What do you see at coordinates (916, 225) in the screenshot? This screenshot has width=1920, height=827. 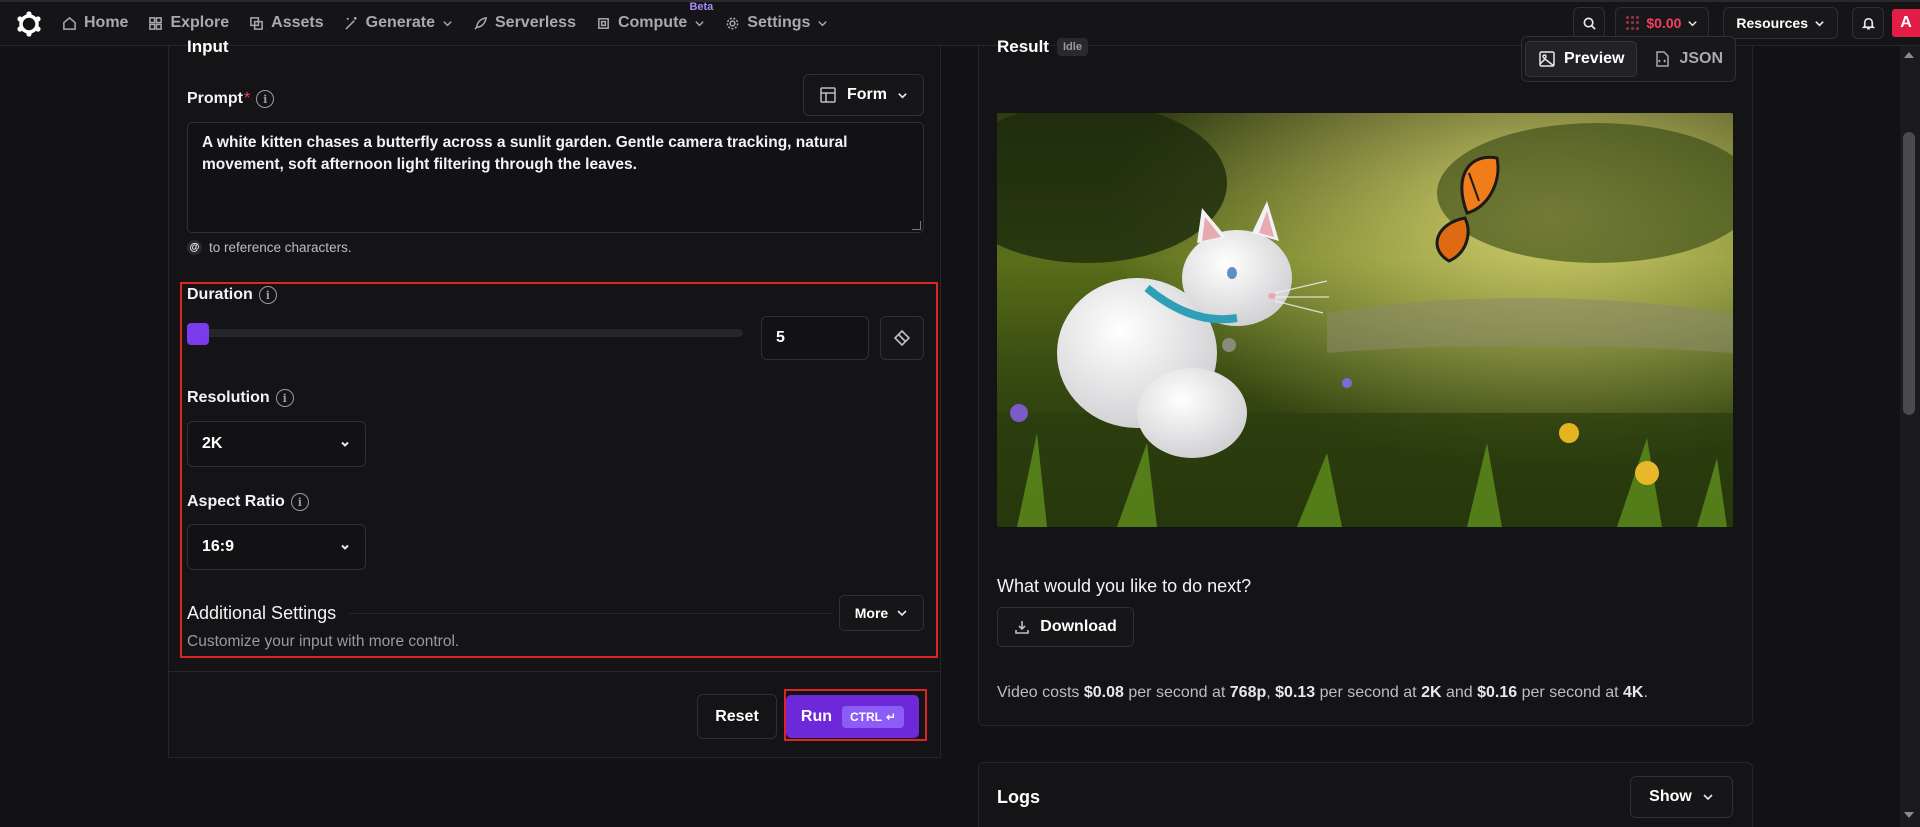 I see `resize-handle-icon` at bounding box center [916, 225].